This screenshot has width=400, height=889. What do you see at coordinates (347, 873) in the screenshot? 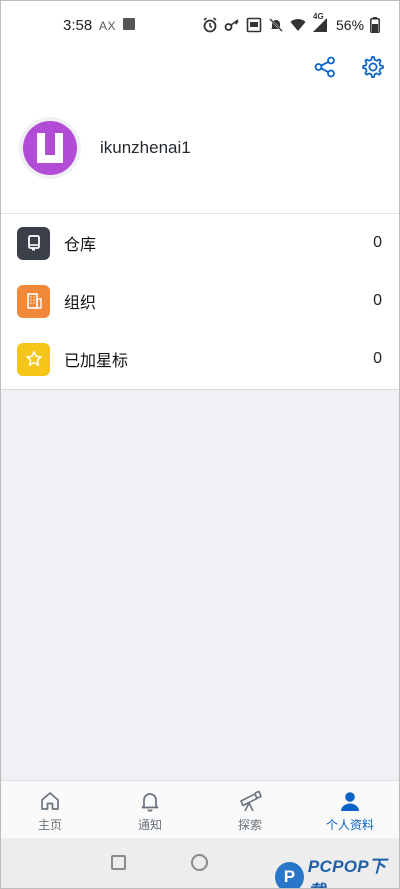
I see `watermark-text: PCPOP下载` at bounding box center [347, 873].